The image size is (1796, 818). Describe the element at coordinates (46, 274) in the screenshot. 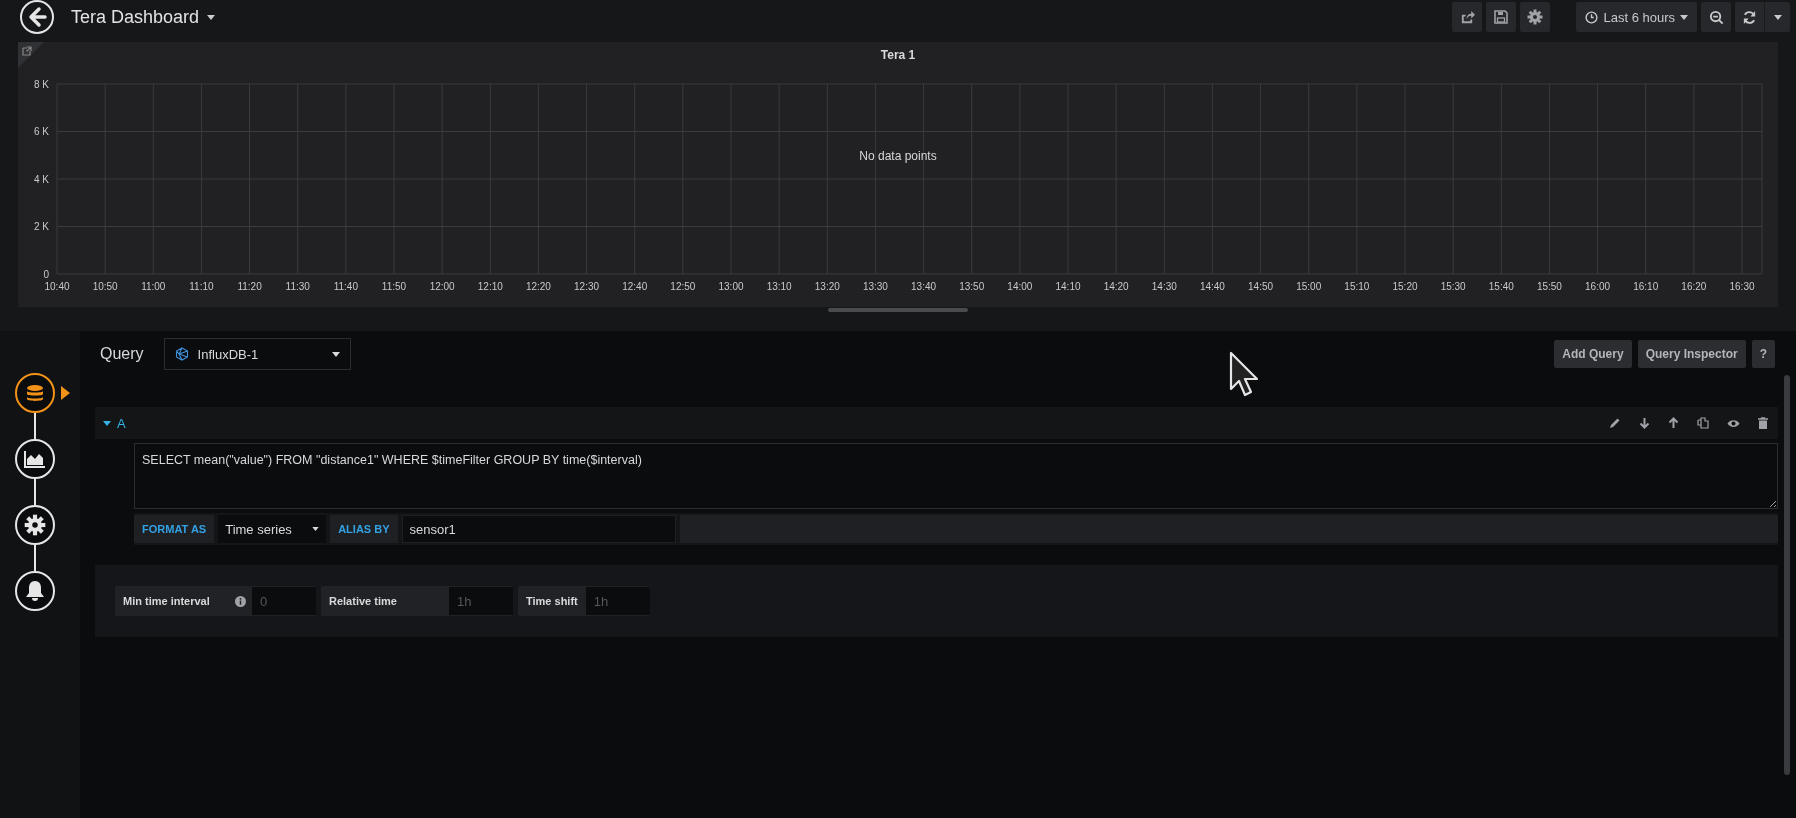

I see `axis-label: 0` at that location.